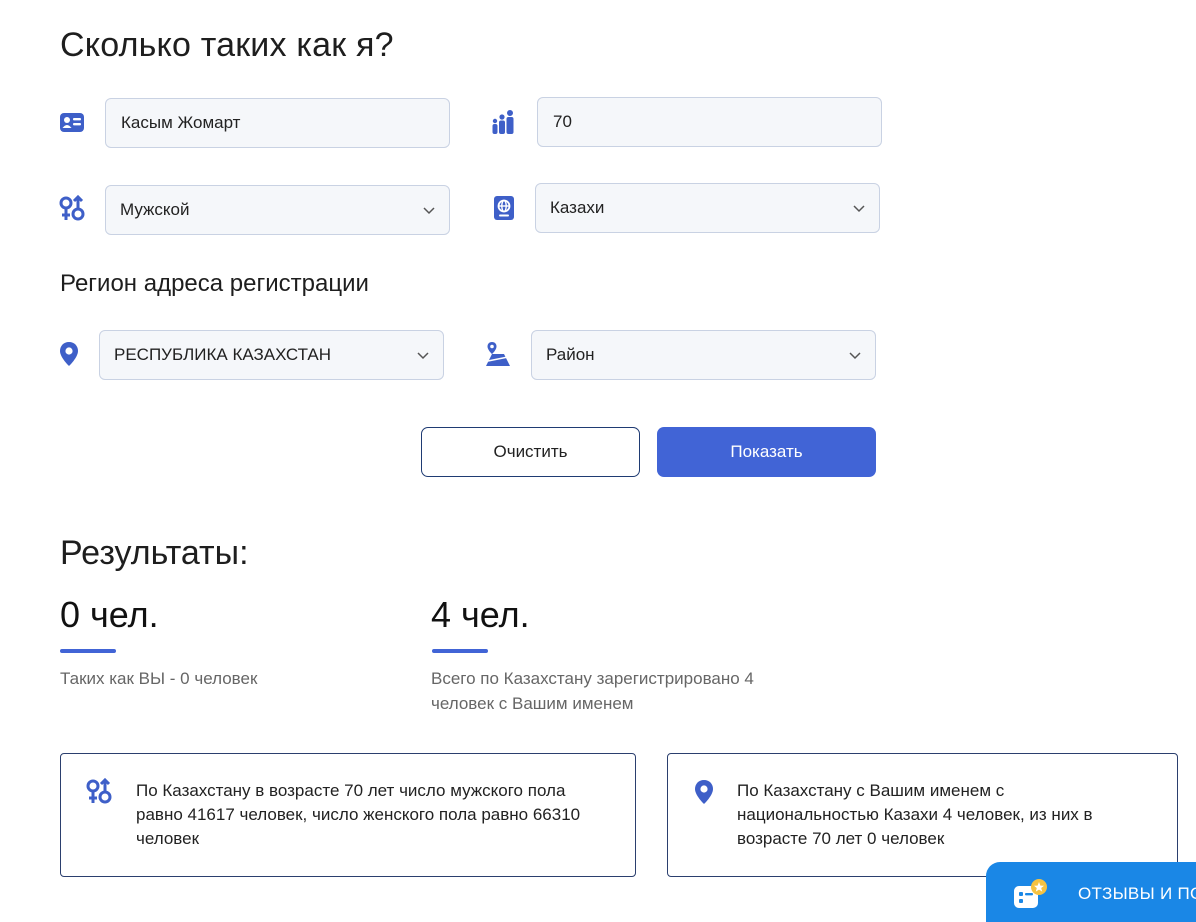  What do you see at coordinates (154, 553) in the screenshot?
I see `results-heading: Результаты:` at bounding box center [154, 553].